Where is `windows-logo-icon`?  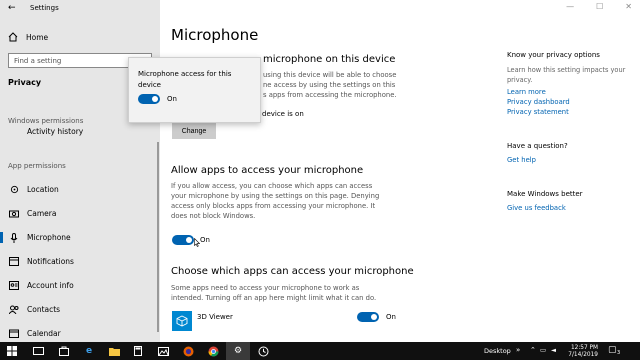
windows-logo-icon is located at coordinates (12, 351).